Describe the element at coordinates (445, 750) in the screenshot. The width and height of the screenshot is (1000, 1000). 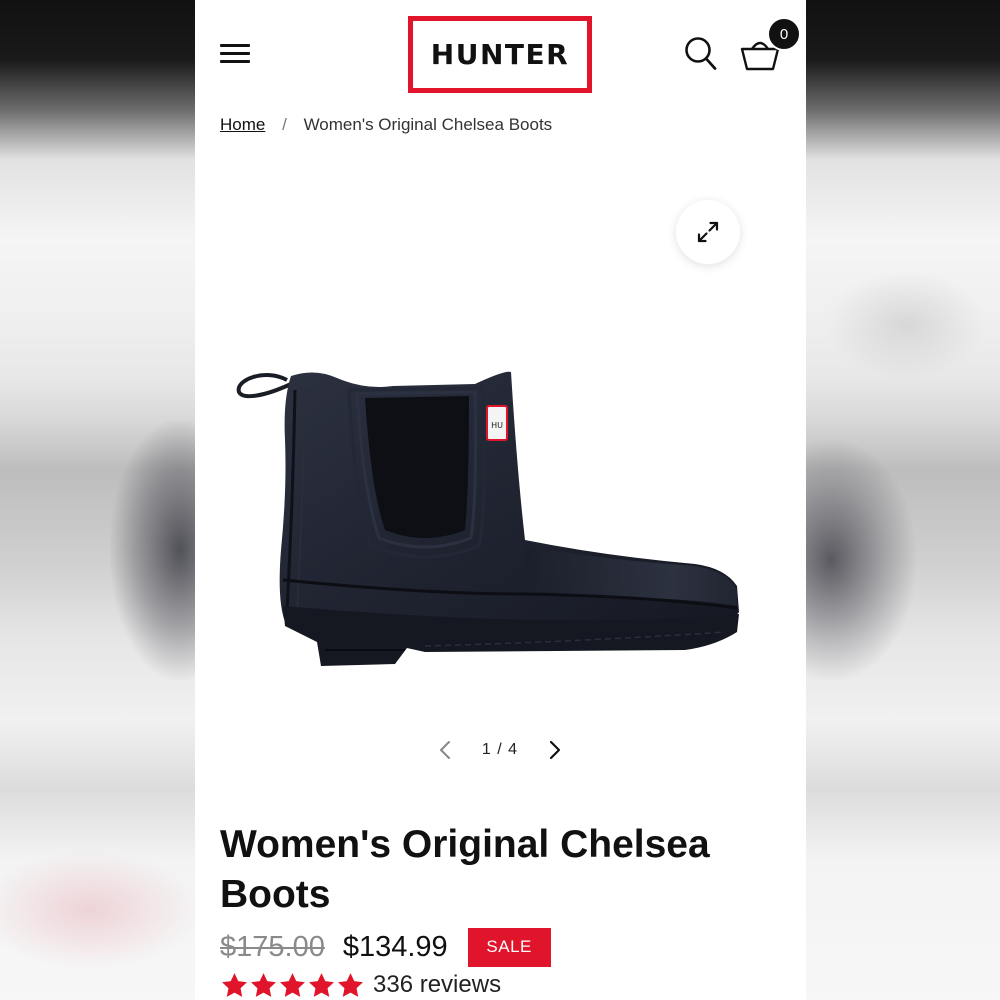
I see `chevron-left-icon` at that location.